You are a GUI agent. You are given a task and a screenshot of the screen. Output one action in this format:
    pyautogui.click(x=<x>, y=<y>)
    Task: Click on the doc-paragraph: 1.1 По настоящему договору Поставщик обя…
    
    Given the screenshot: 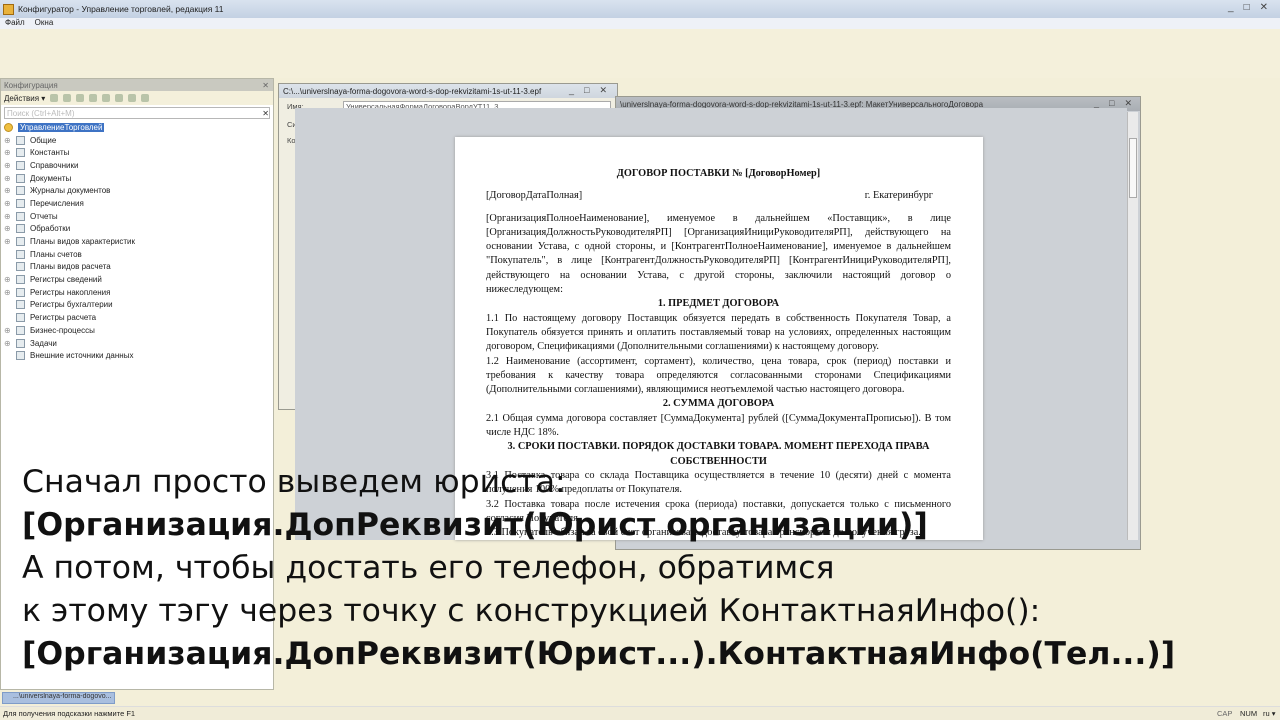 What is the action you would take?
    pyautogui.click(x=718, y=332)
    